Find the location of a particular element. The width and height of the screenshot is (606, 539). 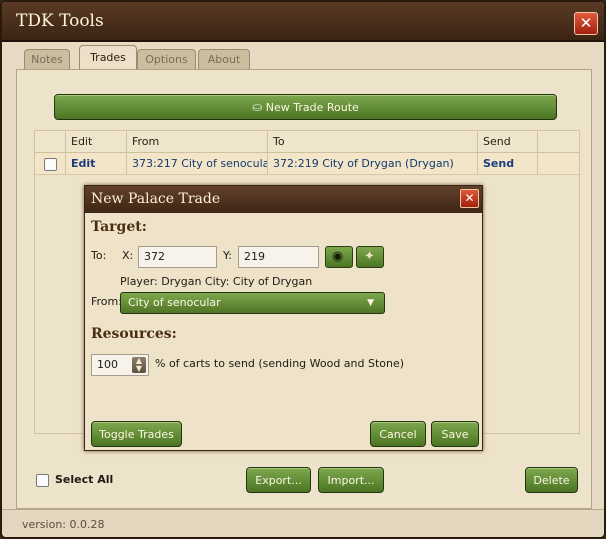

header-to: To is located at coordinates (372, 141).